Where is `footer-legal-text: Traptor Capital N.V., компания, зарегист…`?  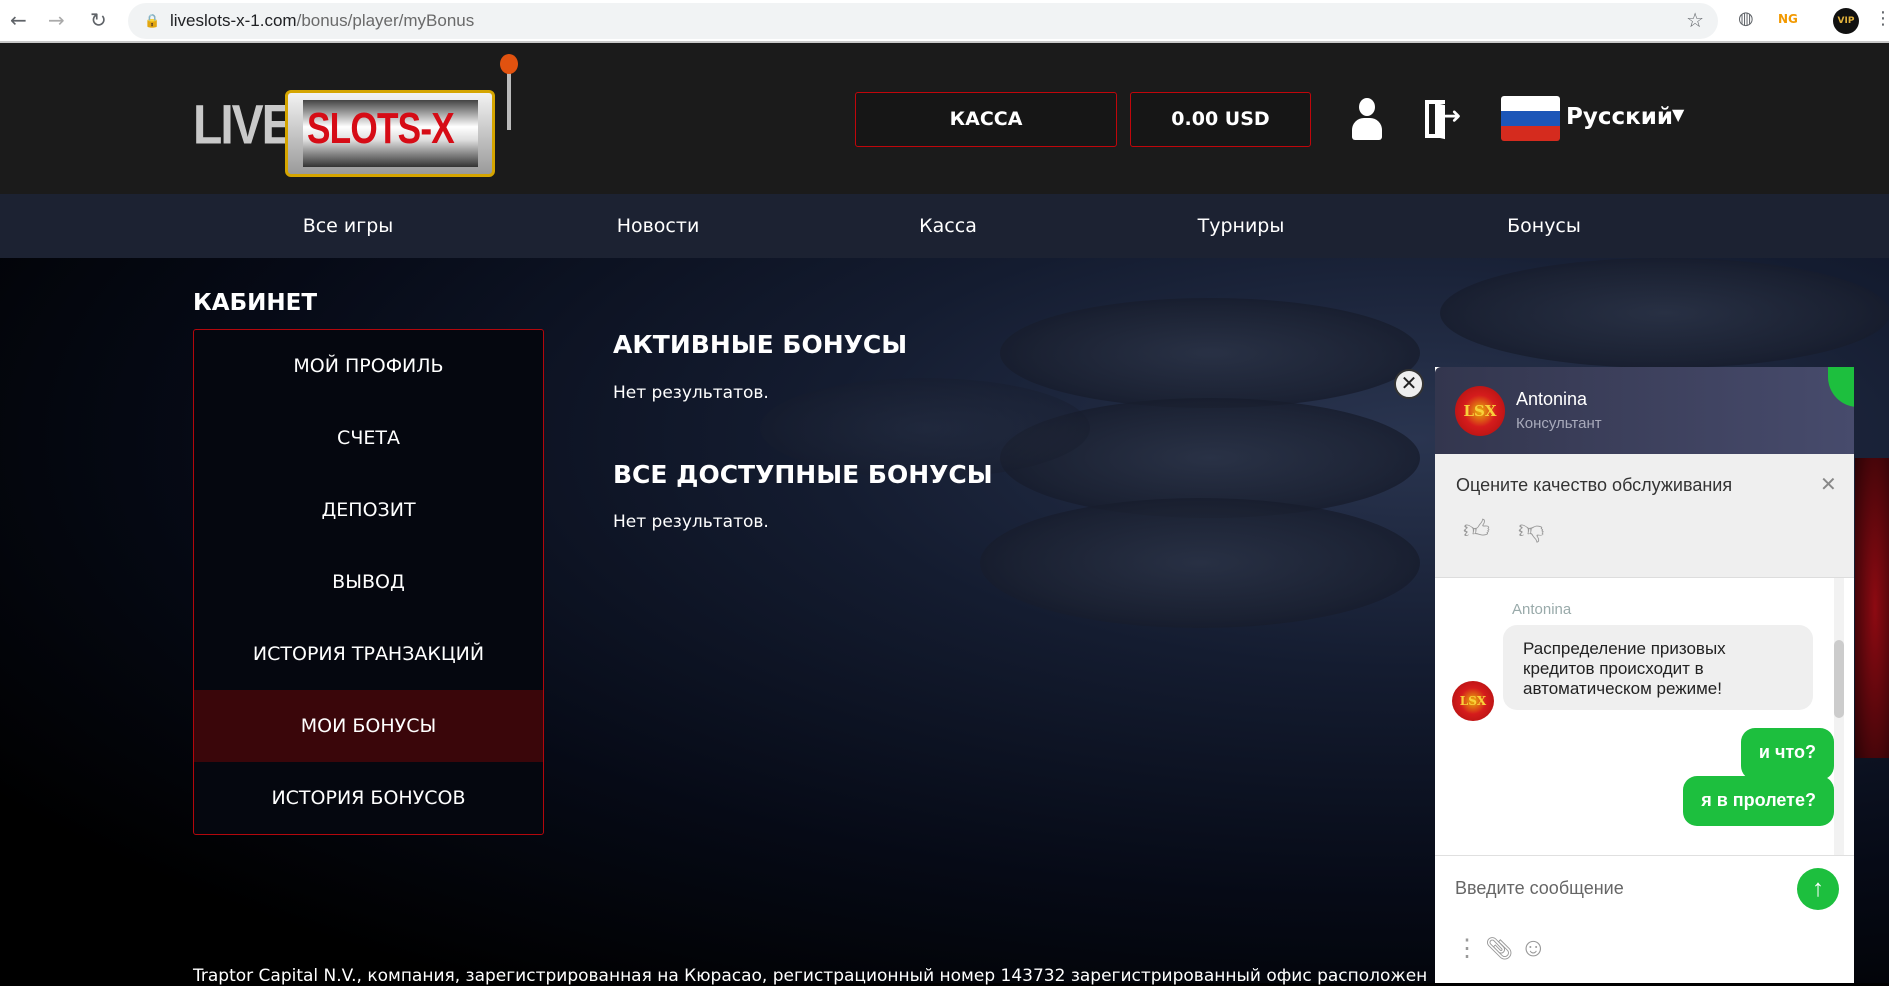 footer-legal-text: Traptor Capital N.V., компания, зарегист… is located at coordinates (810, 976).